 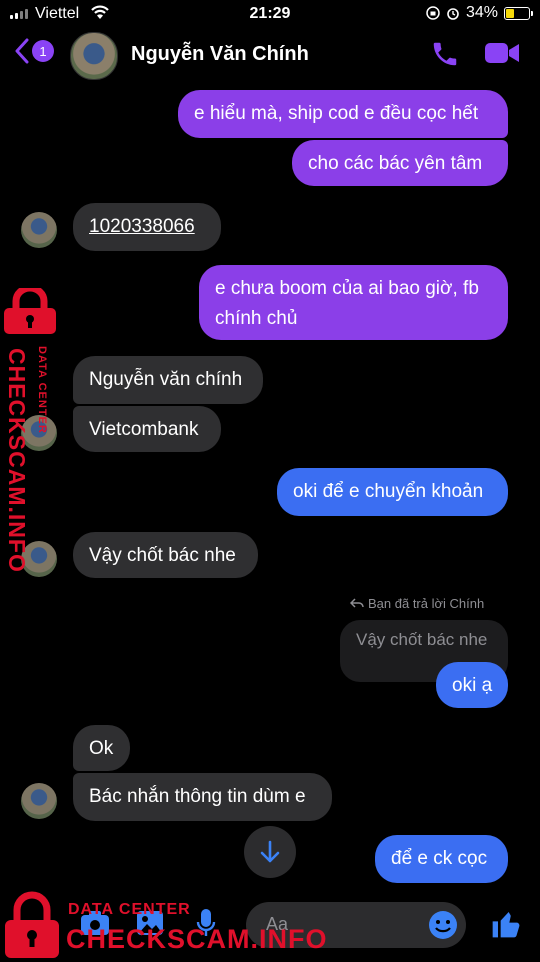 What do you see at coordinates (441, 859) in the screenshot?
I see `outgoing-message: để e ck cọc` at bounding box center [441, 859].